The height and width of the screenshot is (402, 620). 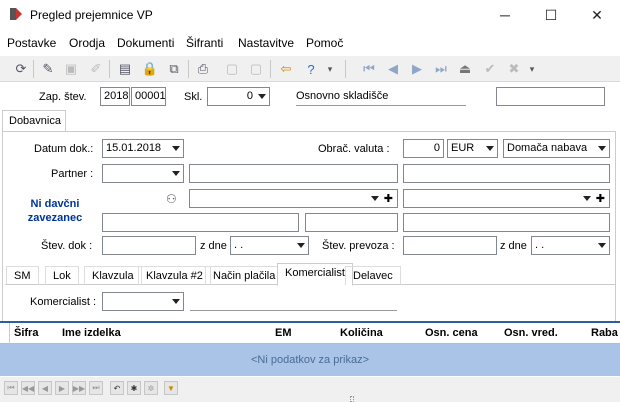 What do you see at coordinates (249, 96) in the screenshot?
I see `skl-value: 0` at bounding box center [249, 96].